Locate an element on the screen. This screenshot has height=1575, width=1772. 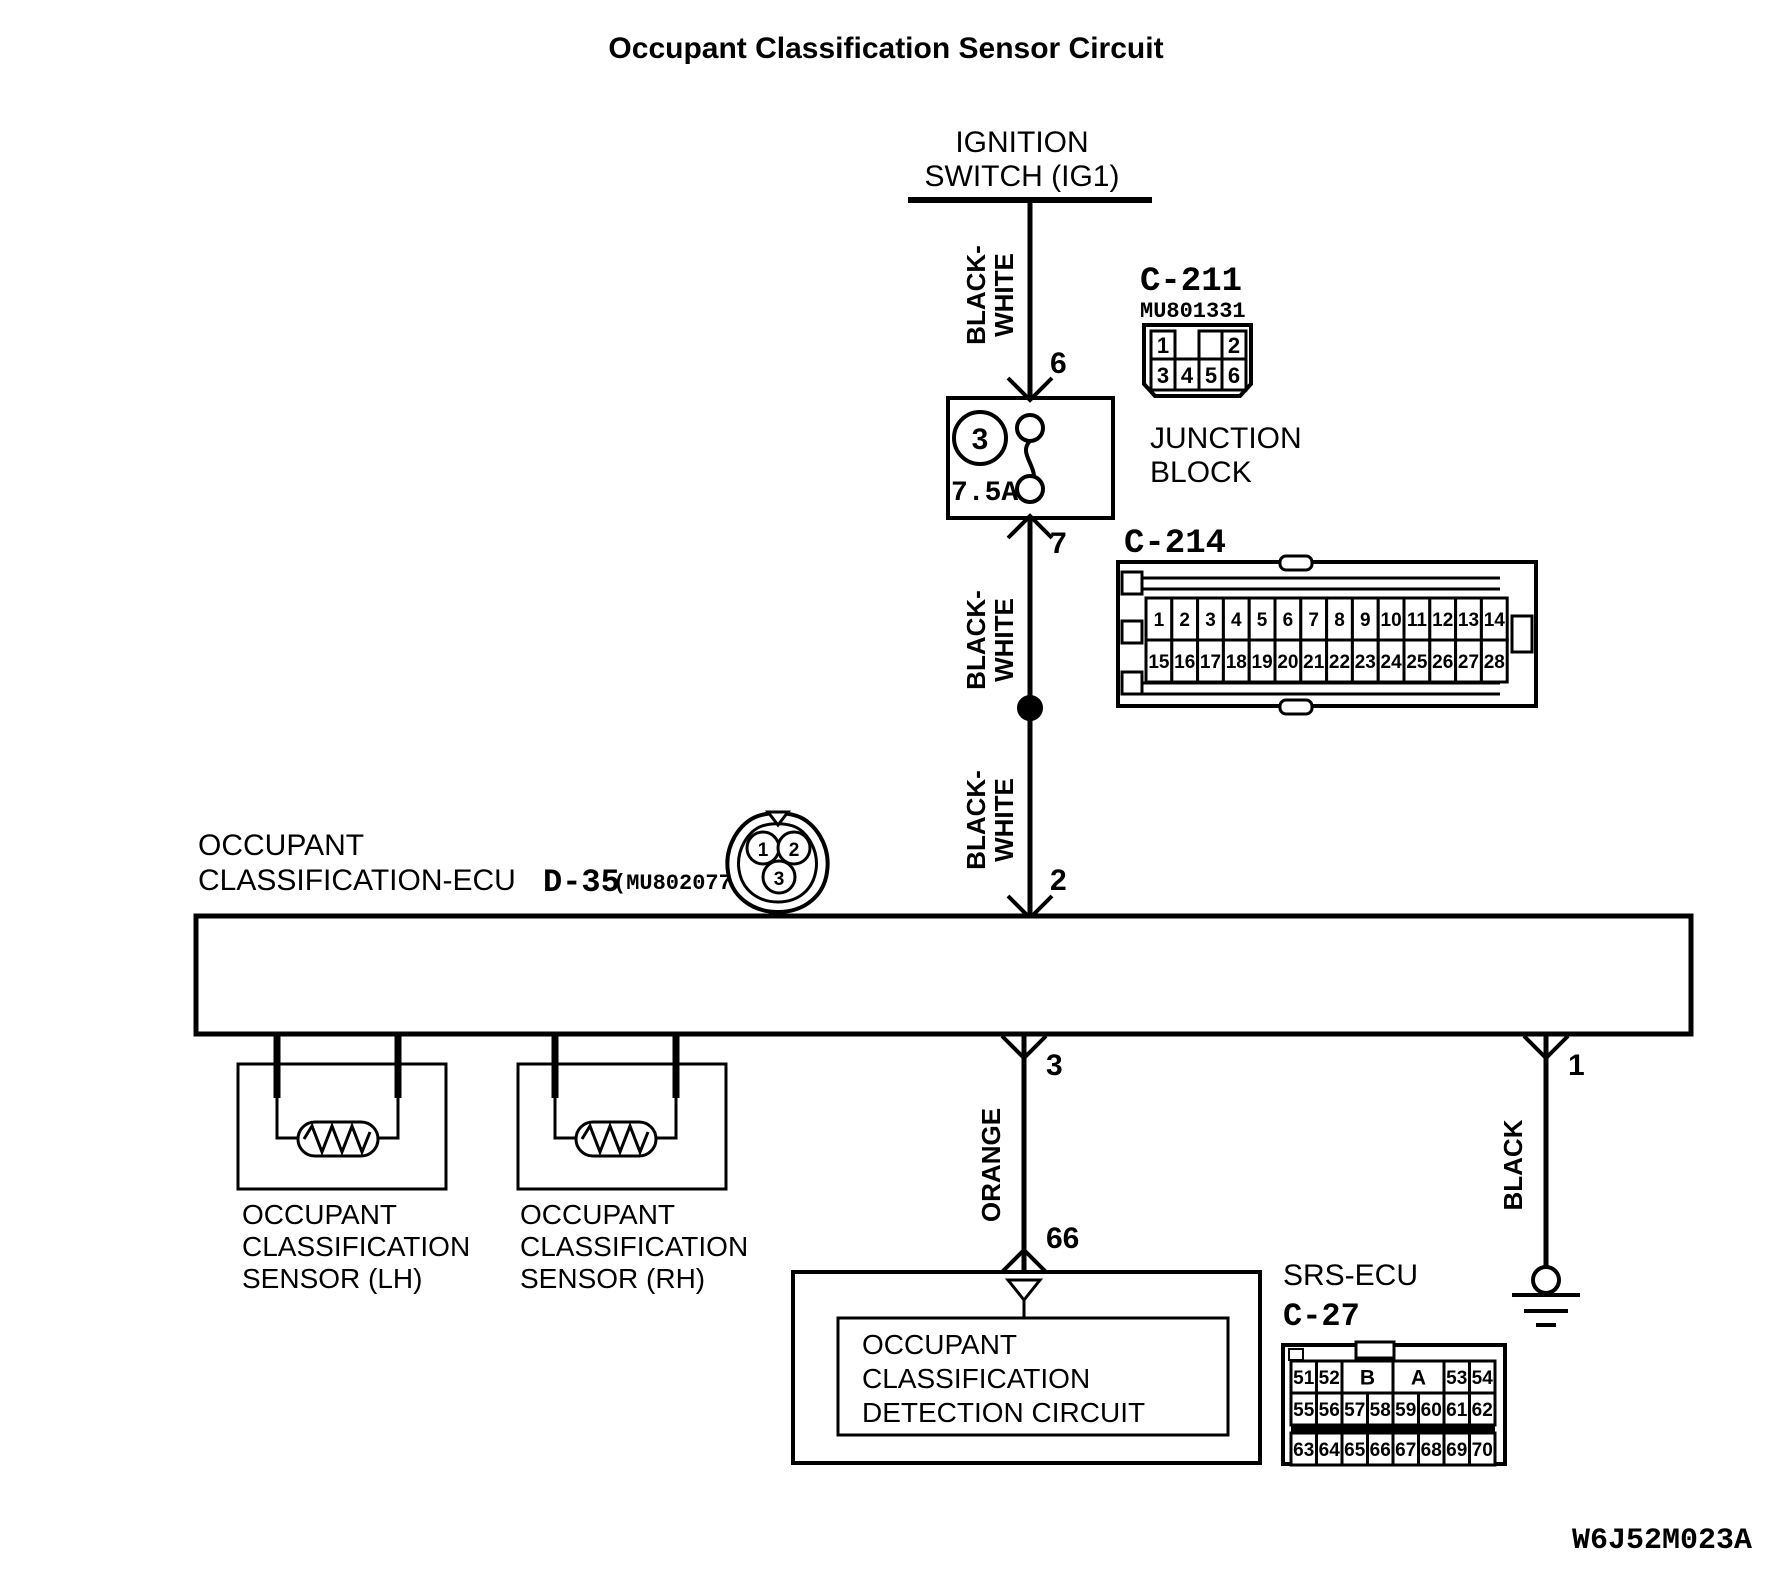
connector-c27-pin: 70 is located at coordinates (1482, 1450).